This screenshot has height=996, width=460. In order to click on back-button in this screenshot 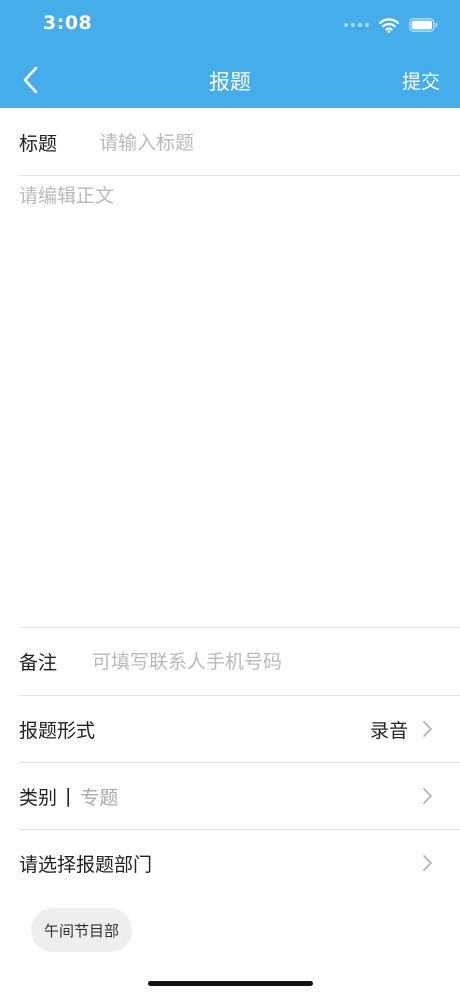, I will do `click(30, 80)`.